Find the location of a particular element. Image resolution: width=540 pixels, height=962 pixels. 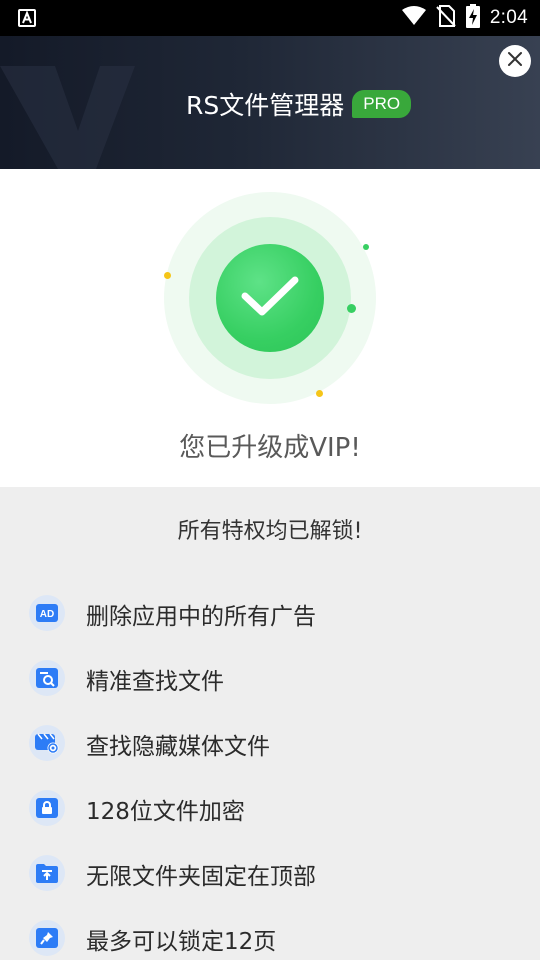

no-sim-icon is located at coordinates (446, 18).